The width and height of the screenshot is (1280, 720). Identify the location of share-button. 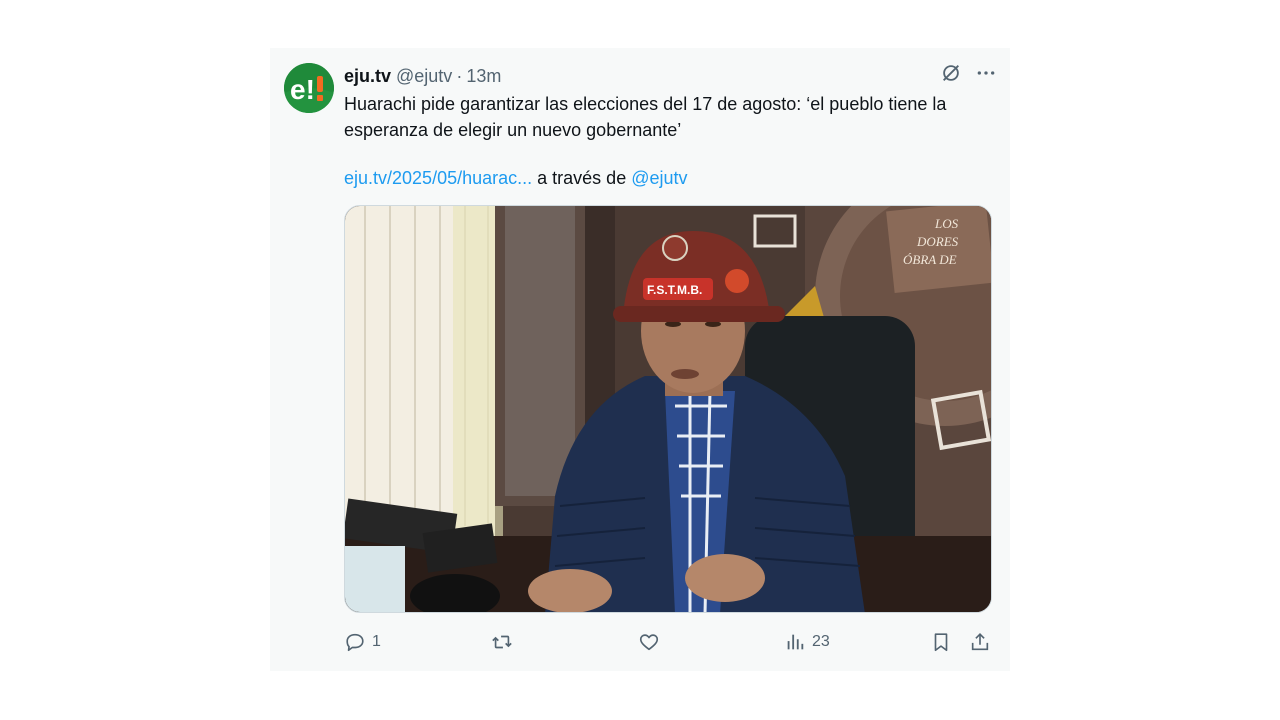
(980, 642).